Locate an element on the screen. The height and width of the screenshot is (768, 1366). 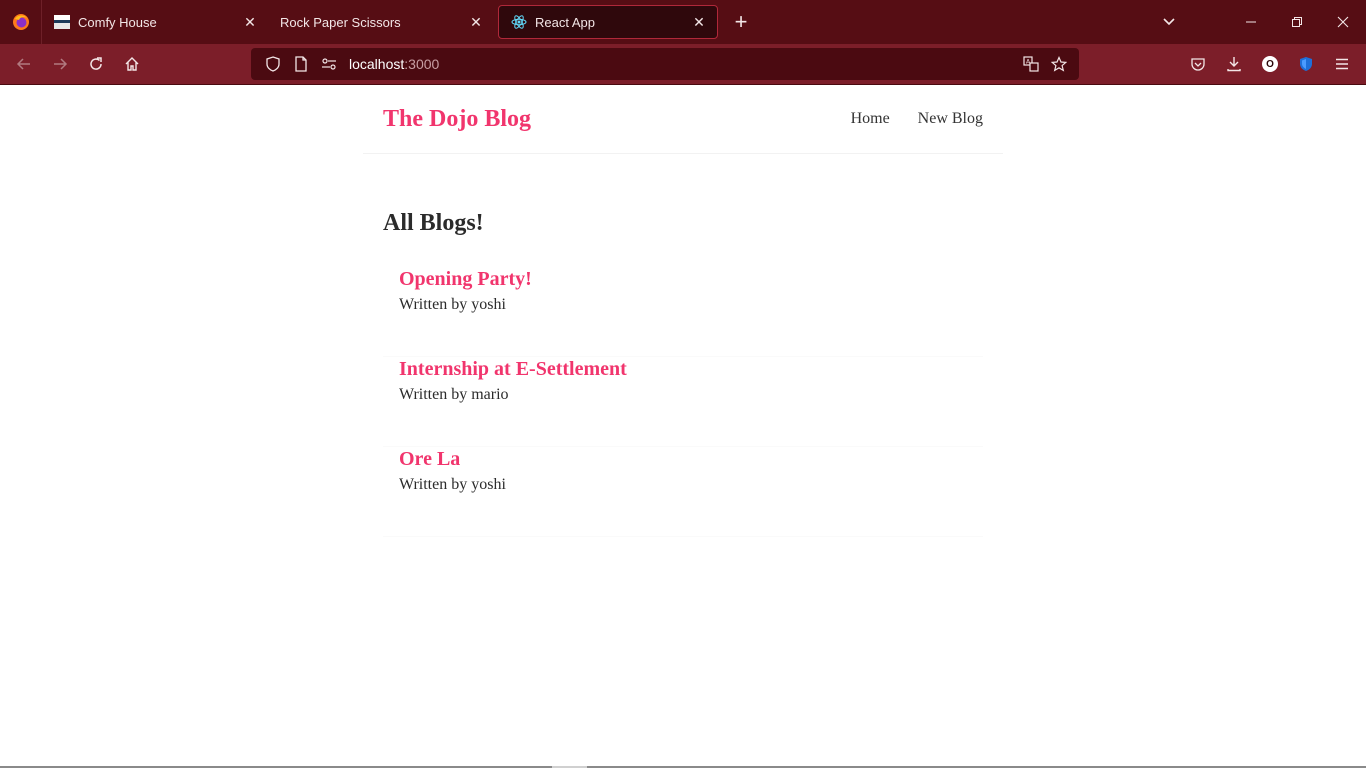
tab-title: Rock Paper Scissors is located at coordinates (340, 22).